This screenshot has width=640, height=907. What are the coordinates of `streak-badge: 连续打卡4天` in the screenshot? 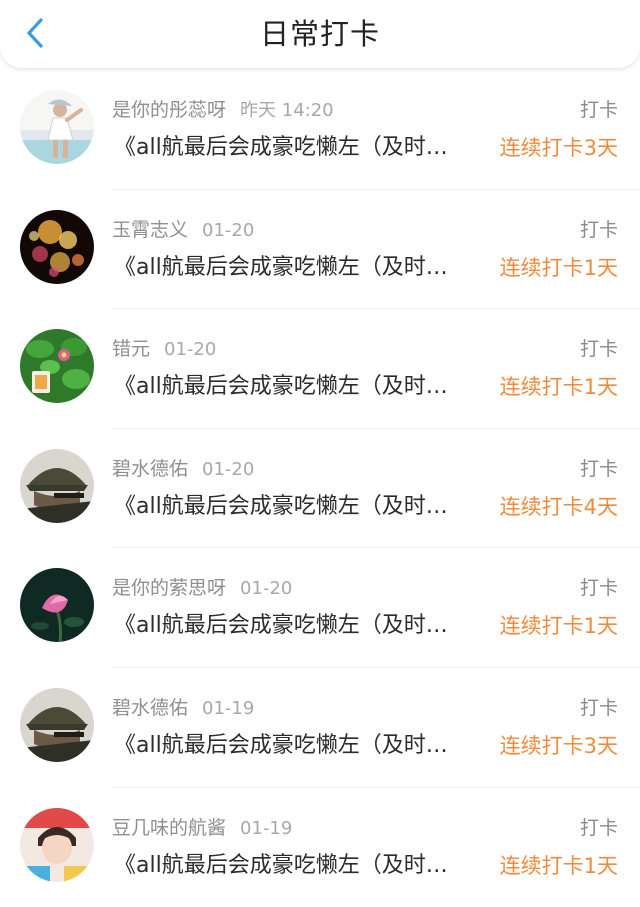 It's located at (558, 506).